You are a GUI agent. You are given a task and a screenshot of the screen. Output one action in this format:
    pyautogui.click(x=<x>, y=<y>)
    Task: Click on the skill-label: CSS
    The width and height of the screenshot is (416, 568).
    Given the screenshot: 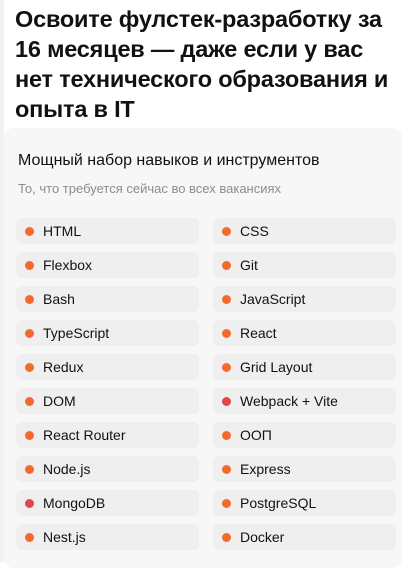 What is the action you would take?
    pyautogui.click(x=254, y=231)
    